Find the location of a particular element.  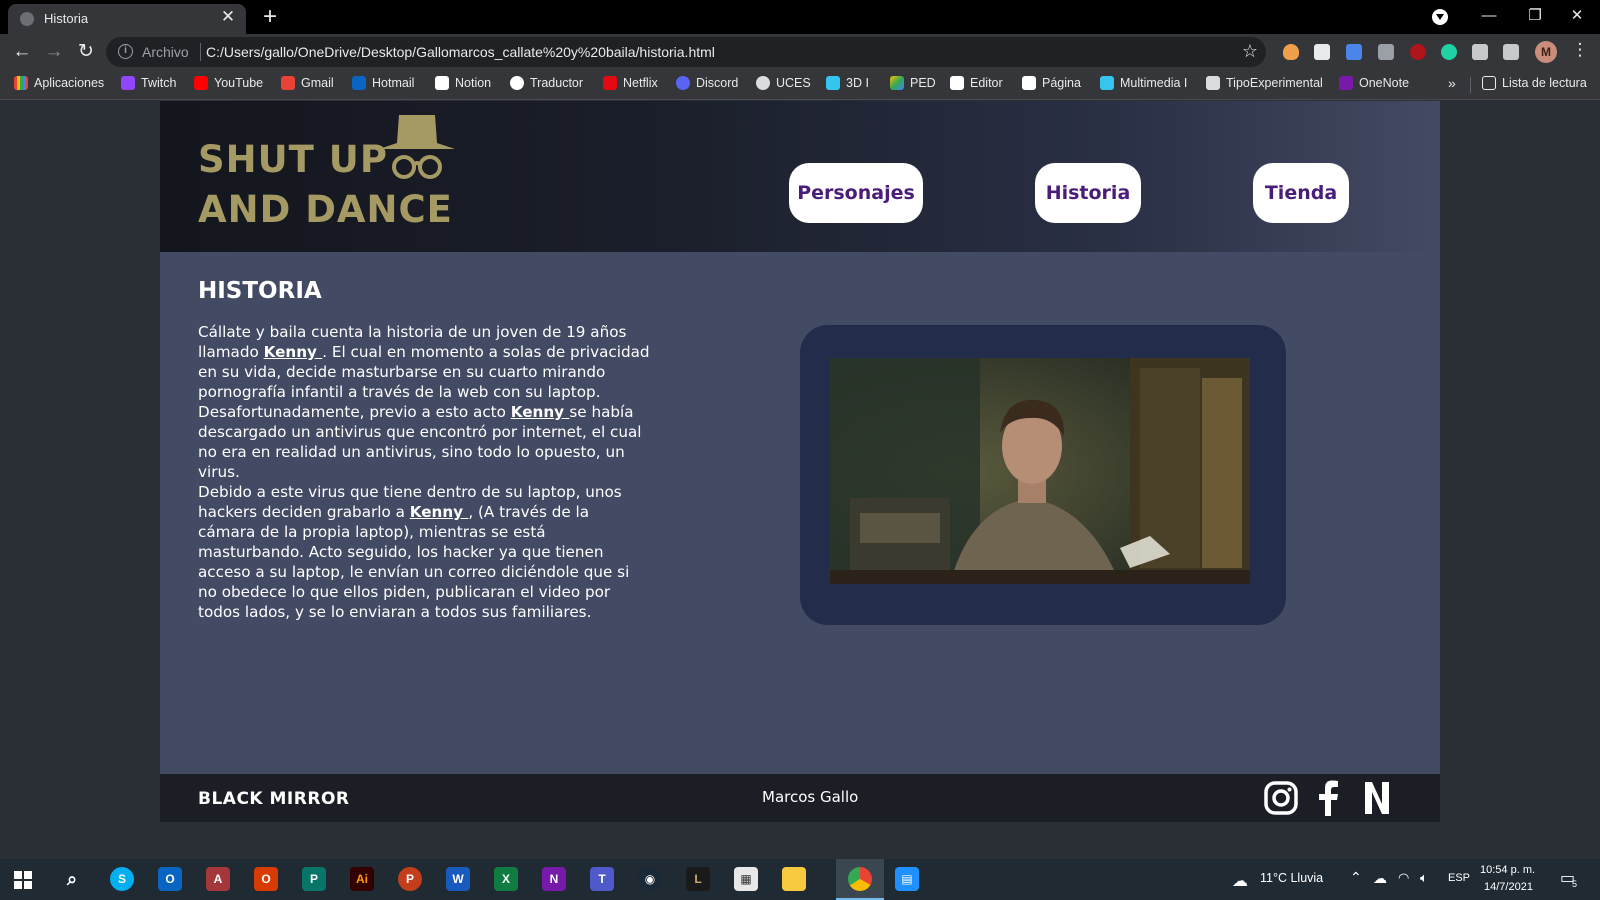

bookmark-twitch: Twitch is located at coordinates (148, 85).